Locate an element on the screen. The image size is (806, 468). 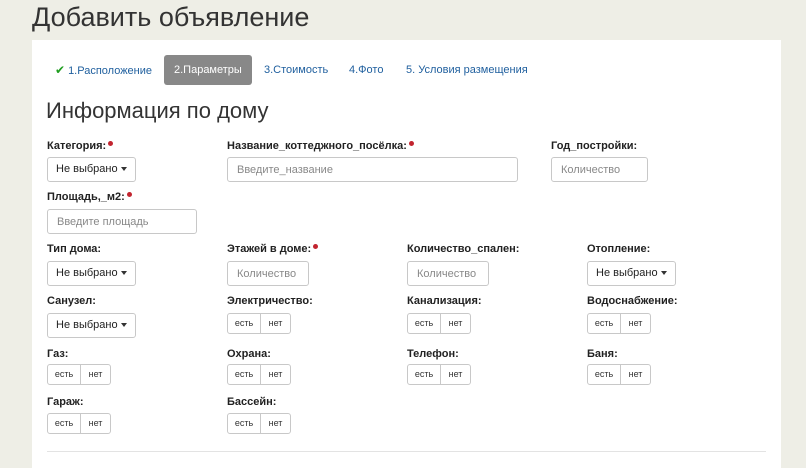
floors-label: Этажей в доме: is located at coordinates (273, 249).